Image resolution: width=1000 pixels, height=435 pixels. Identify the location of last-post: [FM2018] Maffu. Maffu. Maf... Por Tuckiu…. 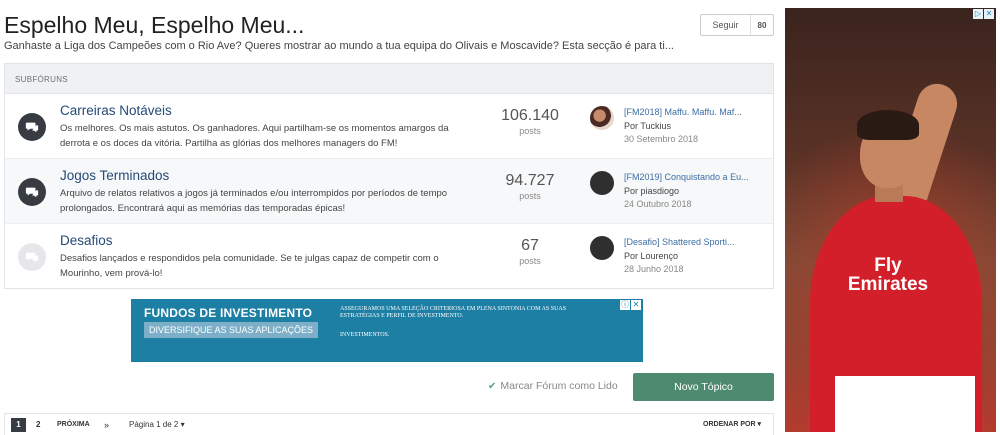
(694, 126).